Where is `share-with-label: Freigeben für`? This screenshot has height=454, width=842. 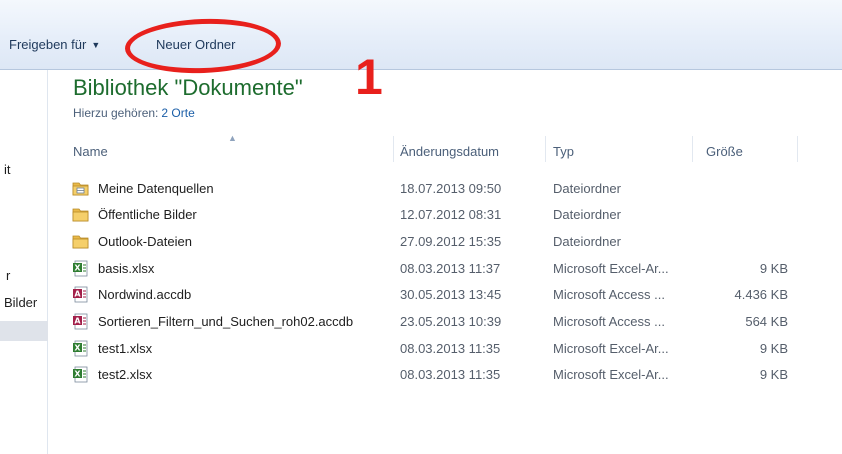 share-with-label: Freigeben für is located at coordinates (48, 44).